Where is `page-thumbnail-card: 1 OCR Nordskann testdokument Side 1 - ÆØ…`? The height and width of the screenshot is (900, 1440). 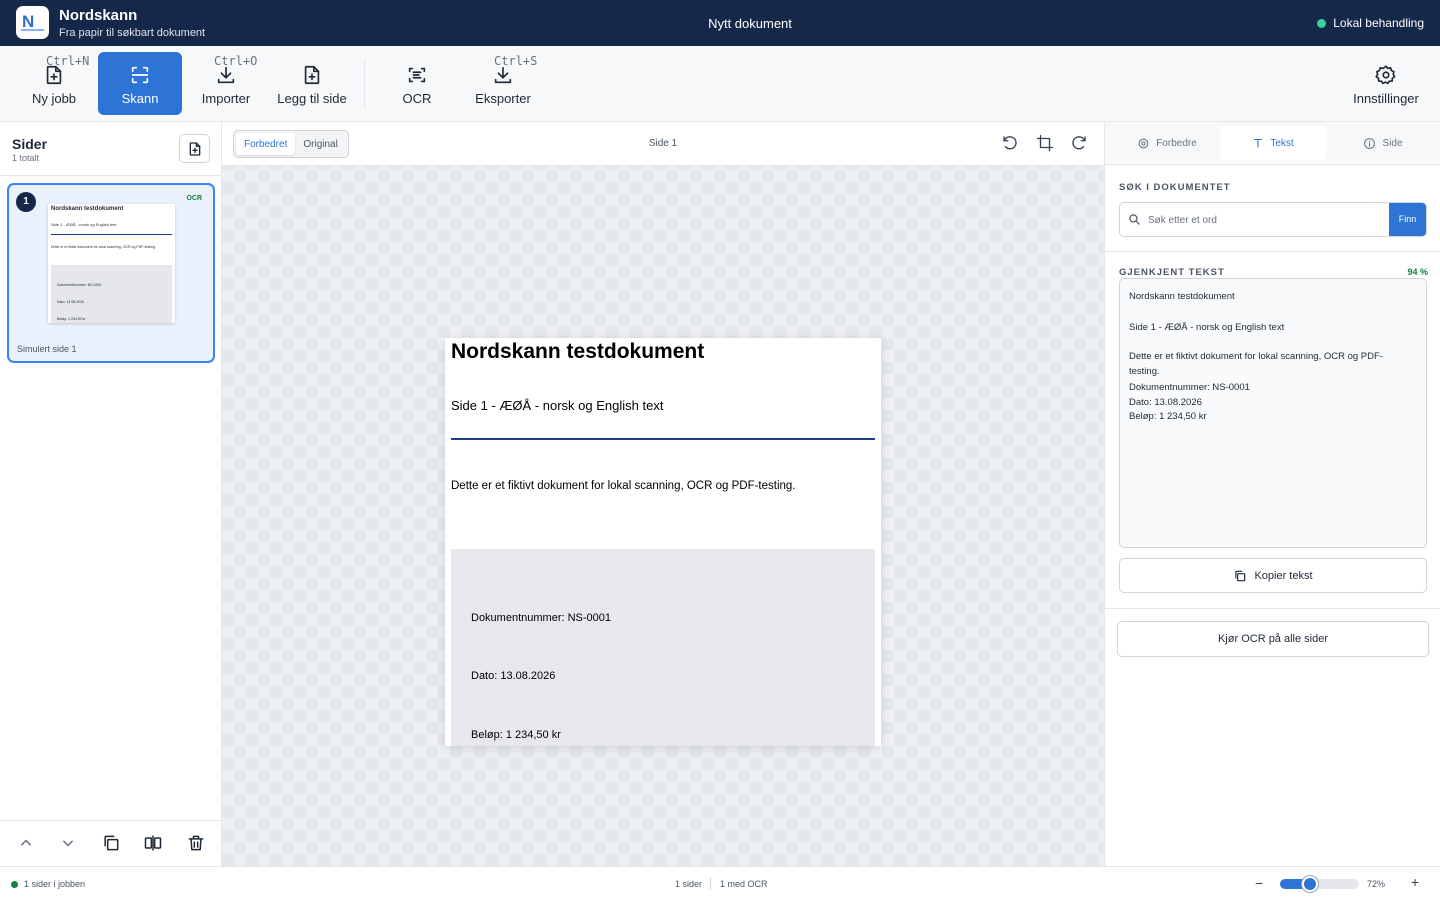
page-thumbnail-card: 1 OCR Nordskann testdokument Side 1 - ÆØ… is located at coordinates (111, 273).